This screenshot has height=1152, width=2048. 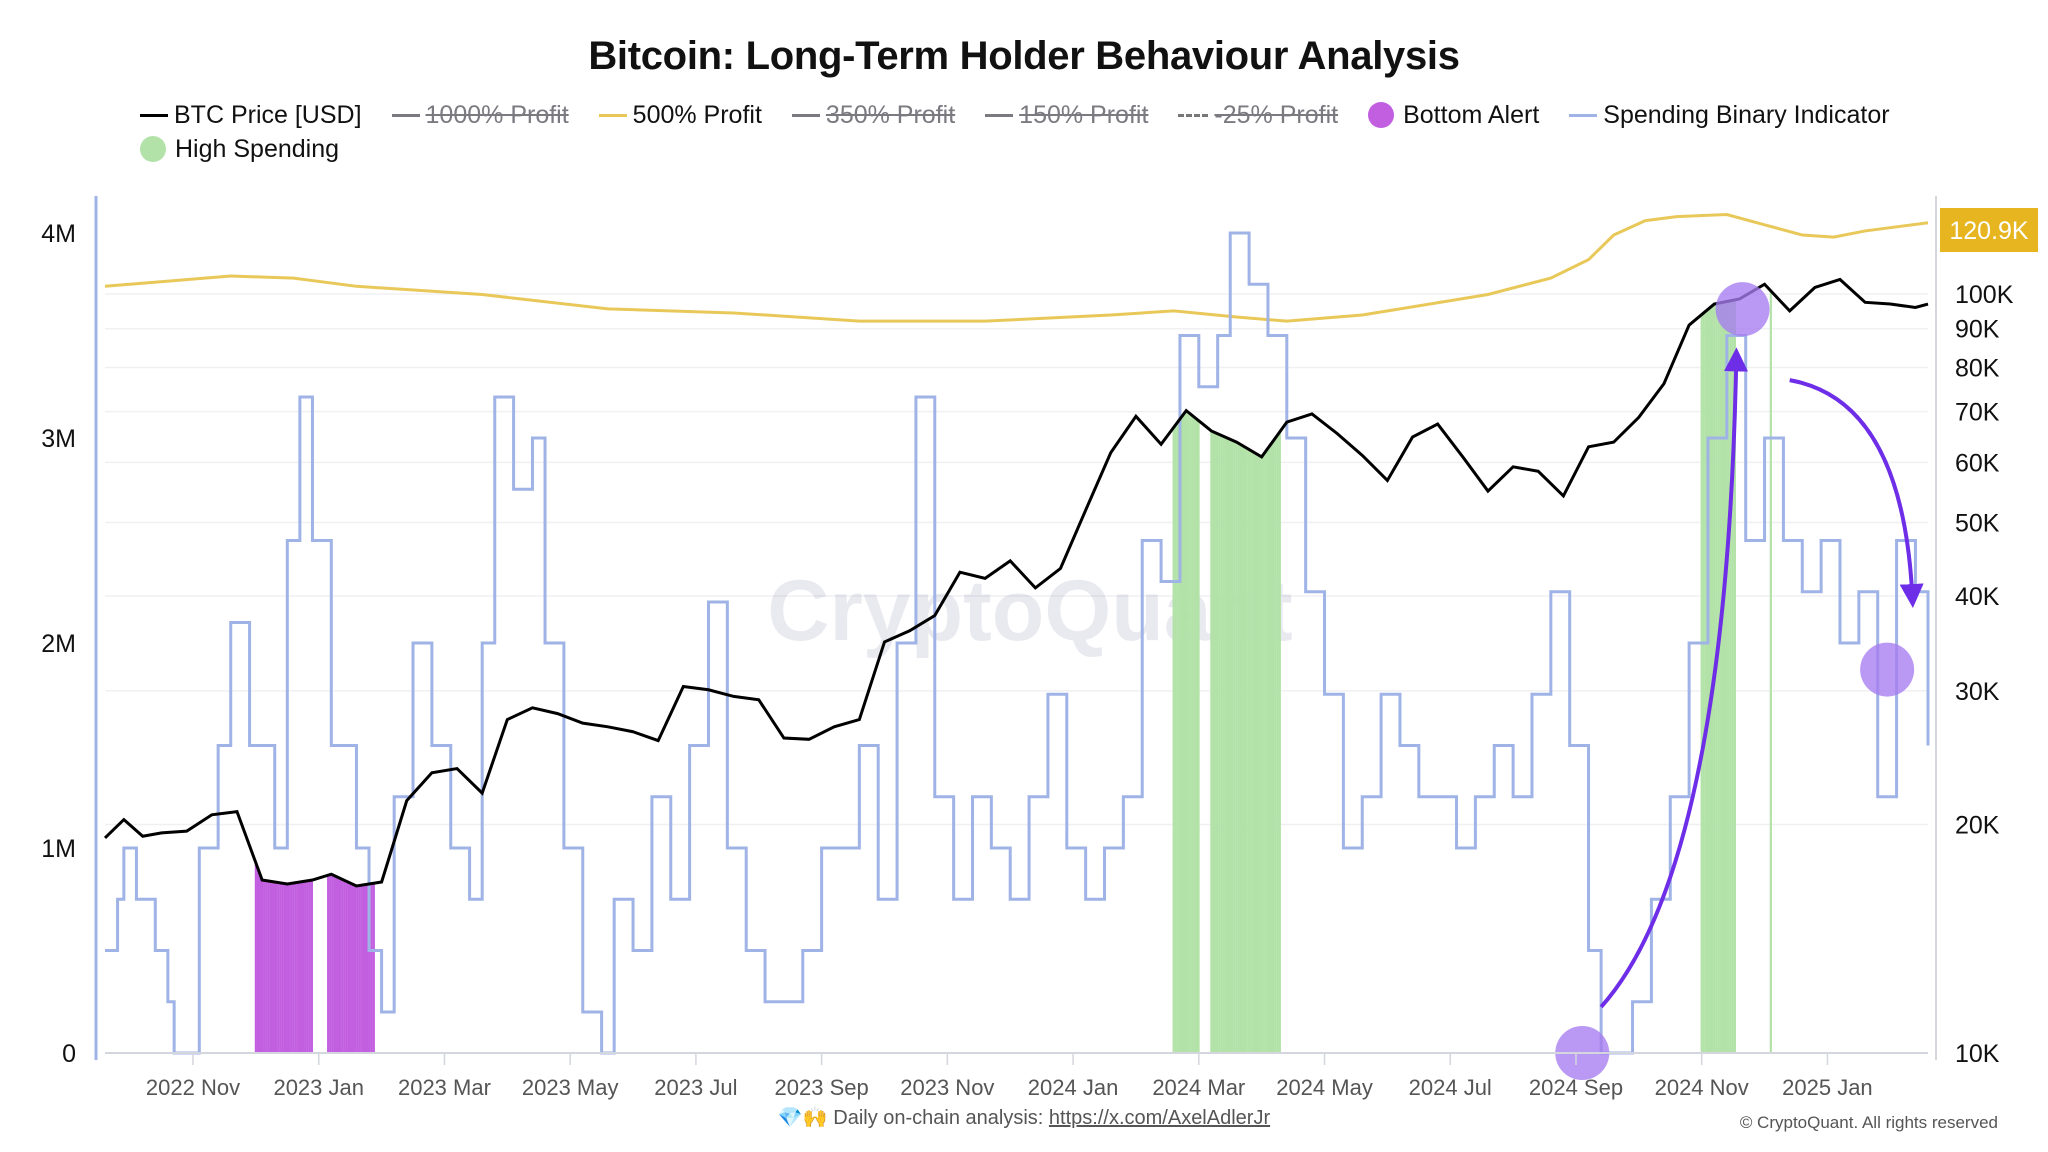 I want to click on left-tick-label: 1M, so click(x=58, y=849).